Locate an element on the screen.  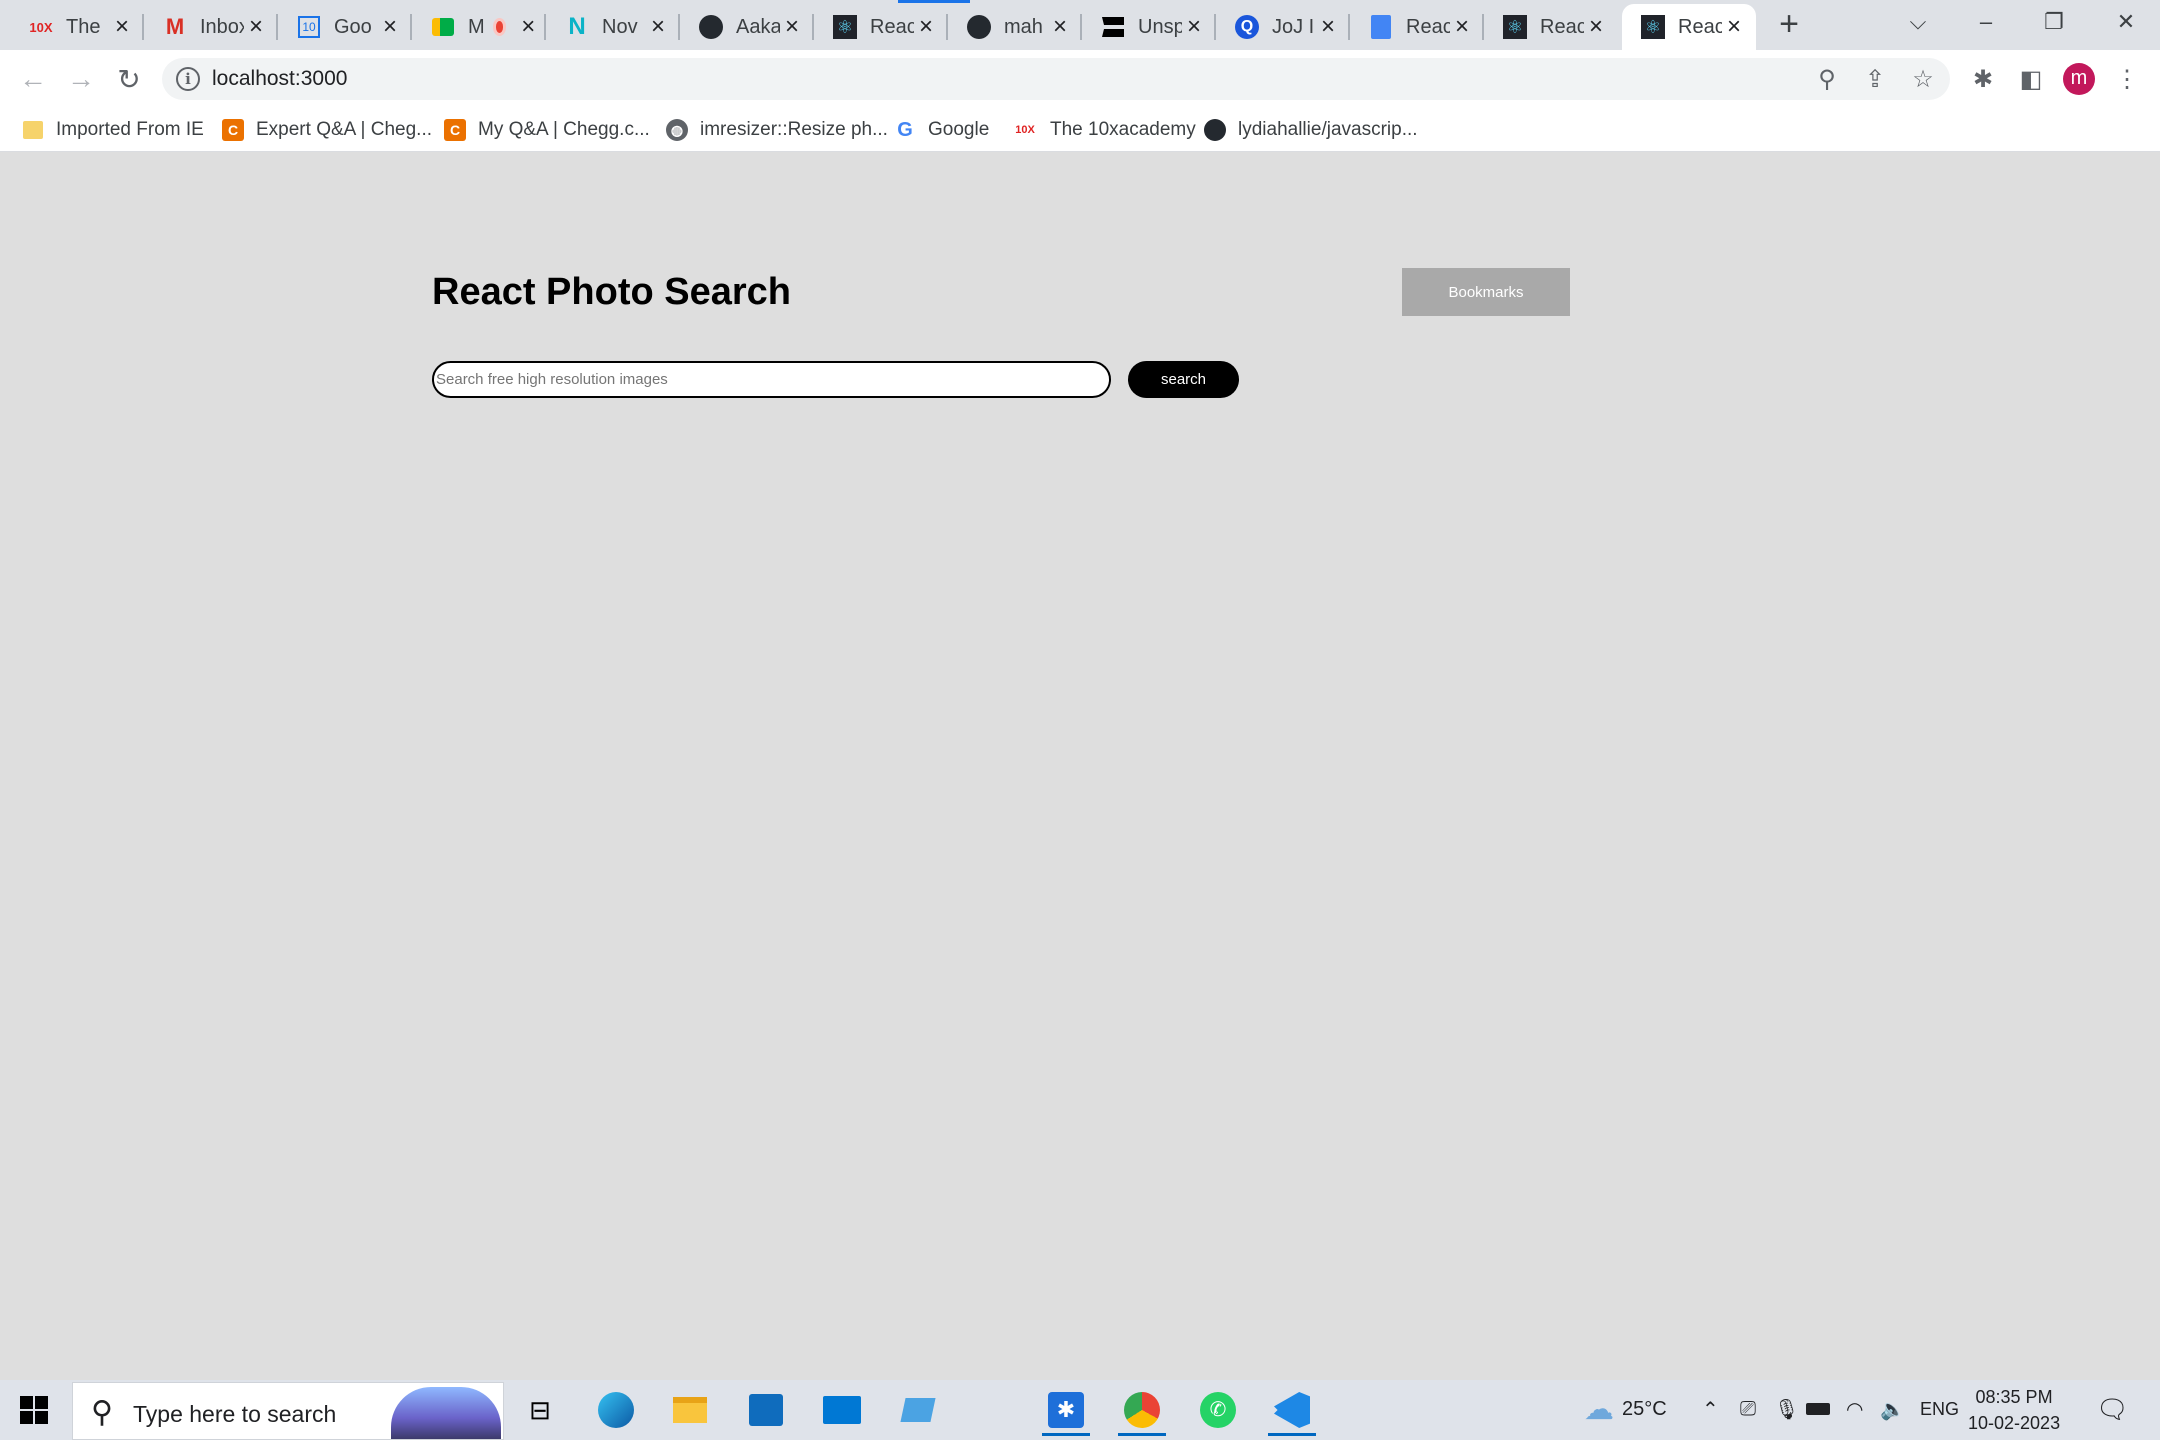
minimize-button: – is located at coordinates (1986, 22).